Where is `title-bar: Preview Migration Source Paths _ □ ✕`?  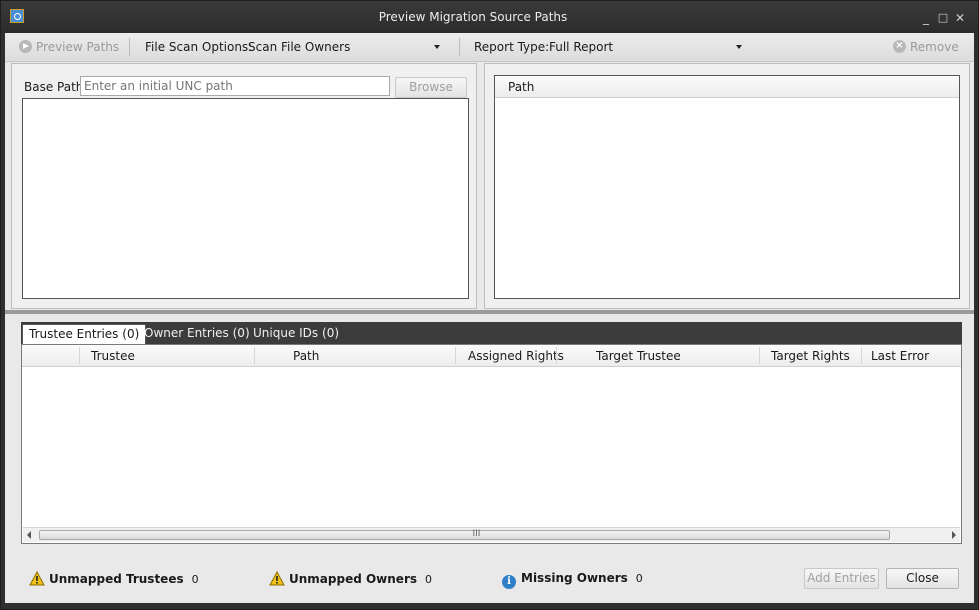
title-bar: Preview Migration Source Paths _ □ ✕ is located at coordinates (489, 17).